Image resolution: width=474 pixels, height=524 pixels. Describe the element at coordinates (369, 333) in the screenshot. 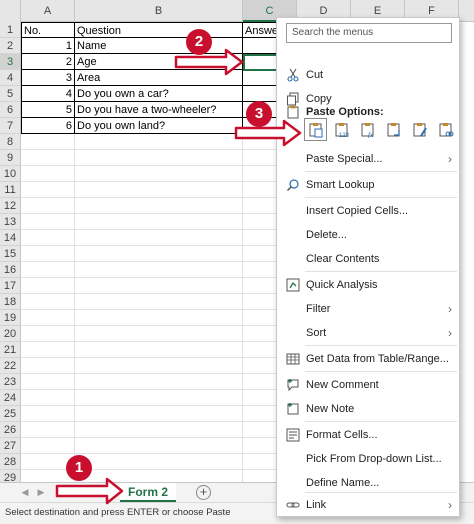

I see `menu-item-sort: Sort ›` at that location.